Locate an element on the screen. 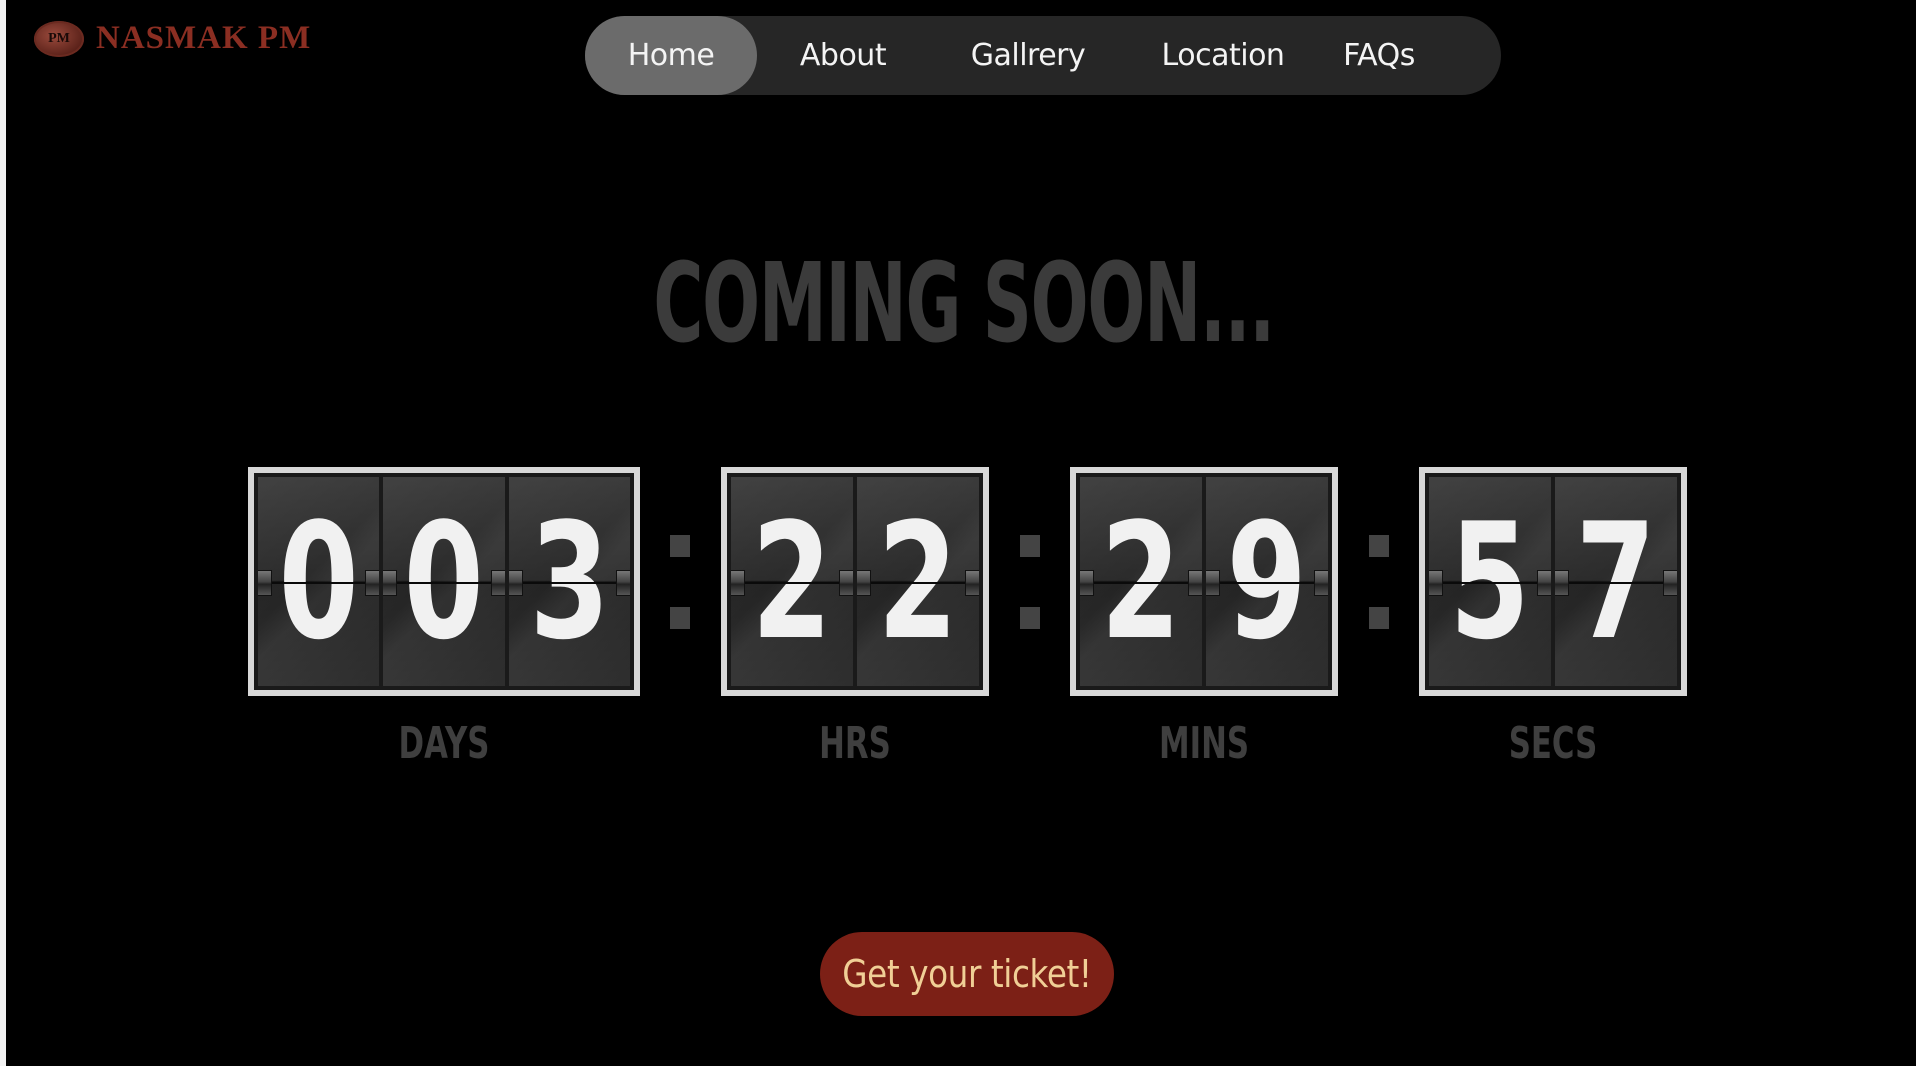 This screenshot has width=1916, height=1066. logo-badge-text: PM is located at coordinates (59, 38).